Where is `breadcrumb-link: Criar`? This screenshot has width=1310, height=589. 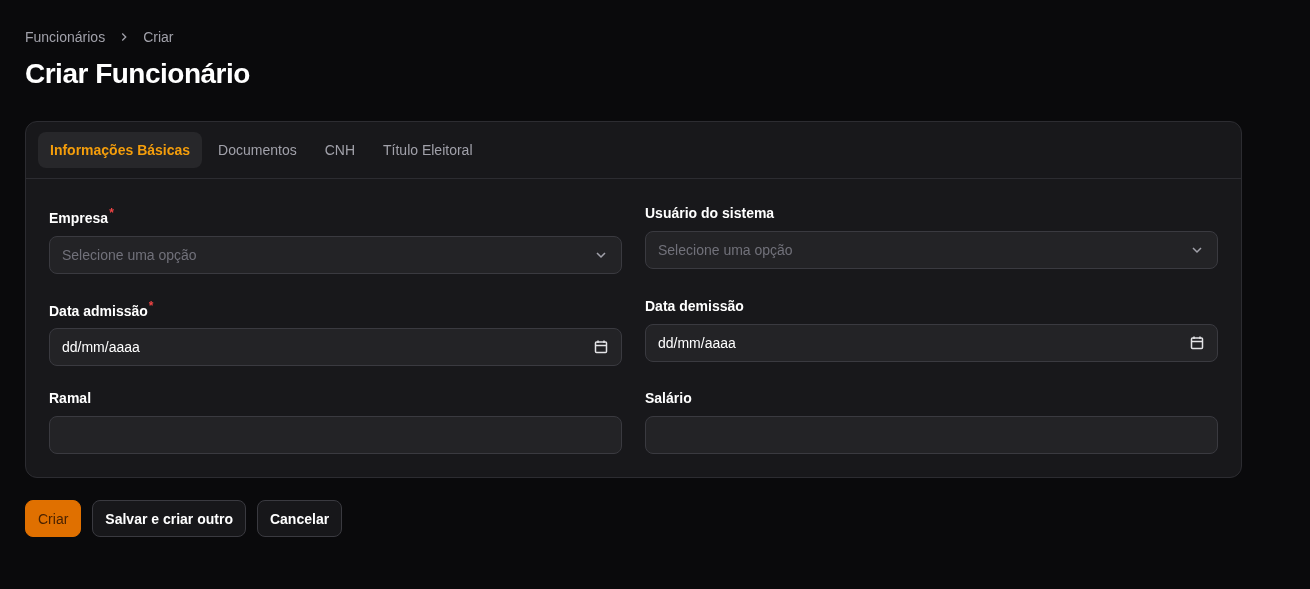 breadcrumb-link: Criar is located at coordinates (158, 37).